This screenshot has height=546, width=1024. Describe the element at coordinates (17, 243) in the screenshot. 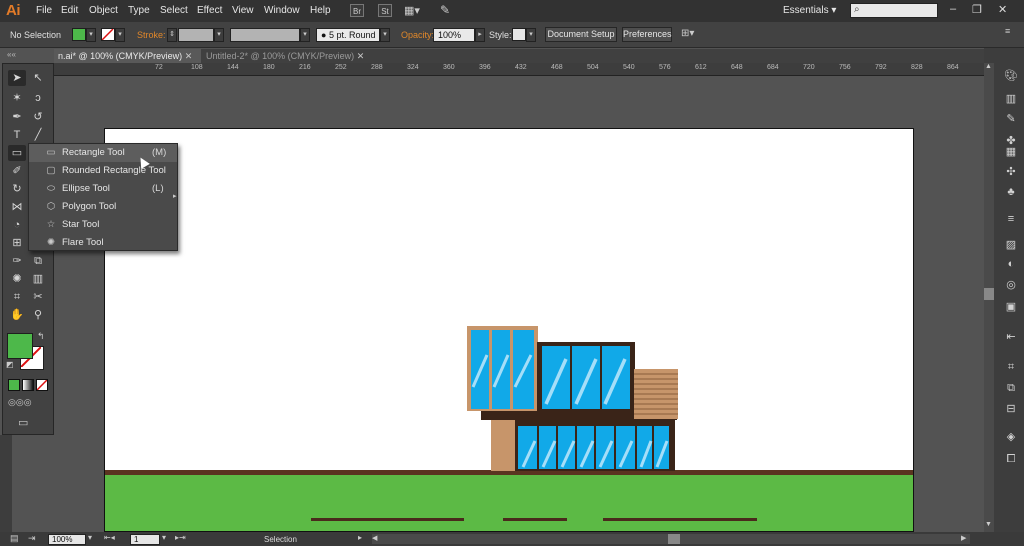

I see `mesh-tool-icon: ⊞` at that location.